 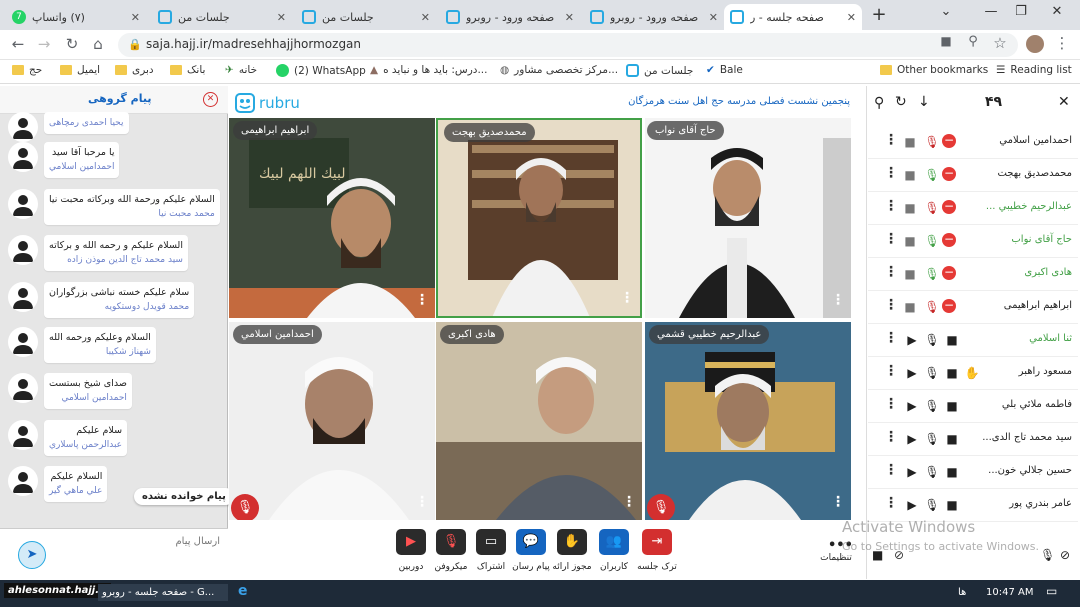 What do you see at coordinates (748, 218) in the screenshot?
I see `video-tile: حاج آقای نواب ⋮` at bounding box center [748, 218].